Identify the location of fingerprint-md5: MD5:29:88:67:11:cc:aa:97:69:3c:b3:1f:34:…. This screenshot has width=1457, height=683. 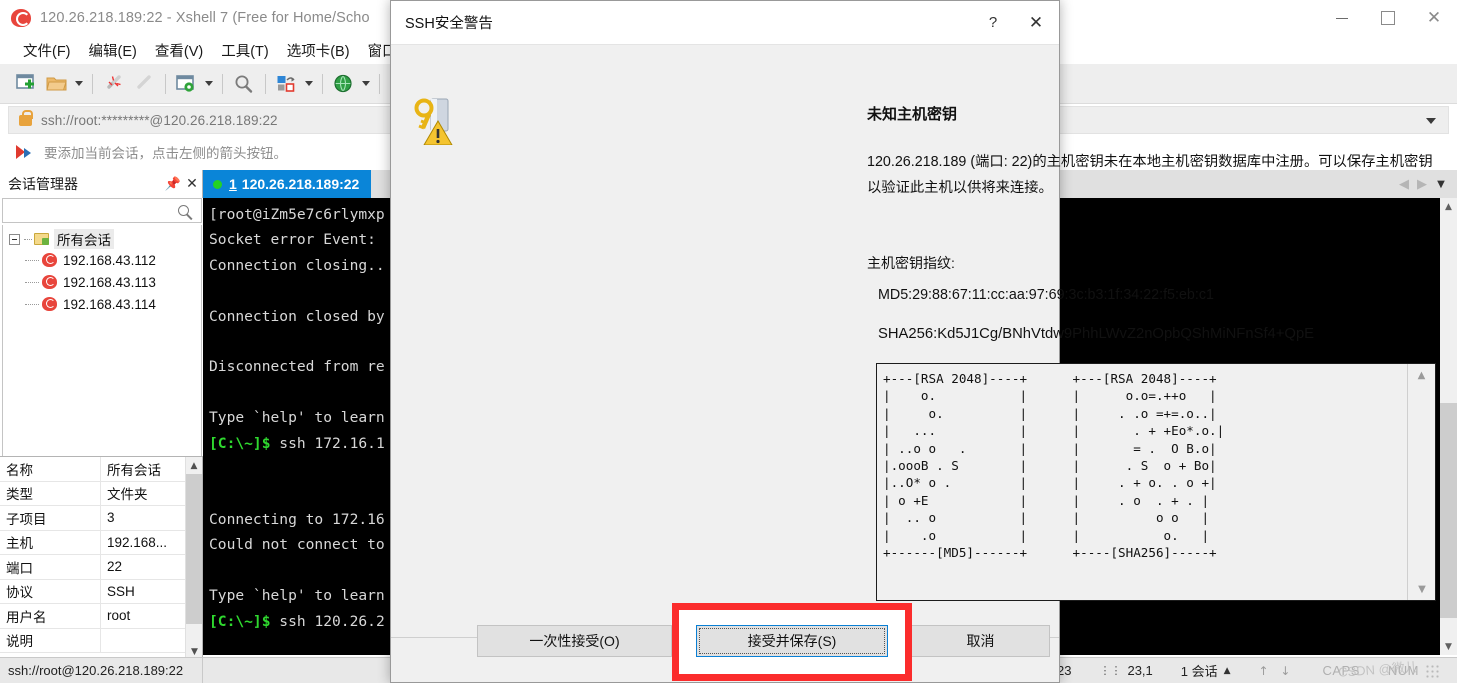
(1046, 295).